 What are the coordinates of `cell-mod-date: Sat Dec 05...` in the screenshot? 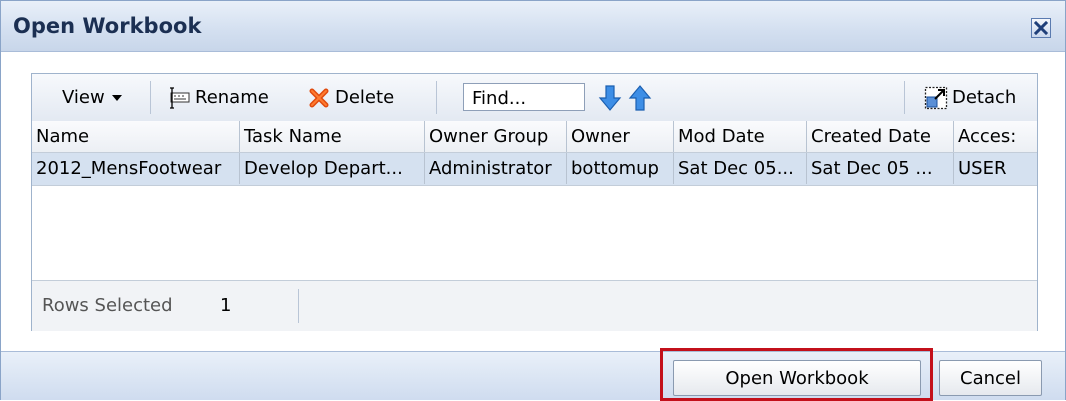 It's located at (740, 168).